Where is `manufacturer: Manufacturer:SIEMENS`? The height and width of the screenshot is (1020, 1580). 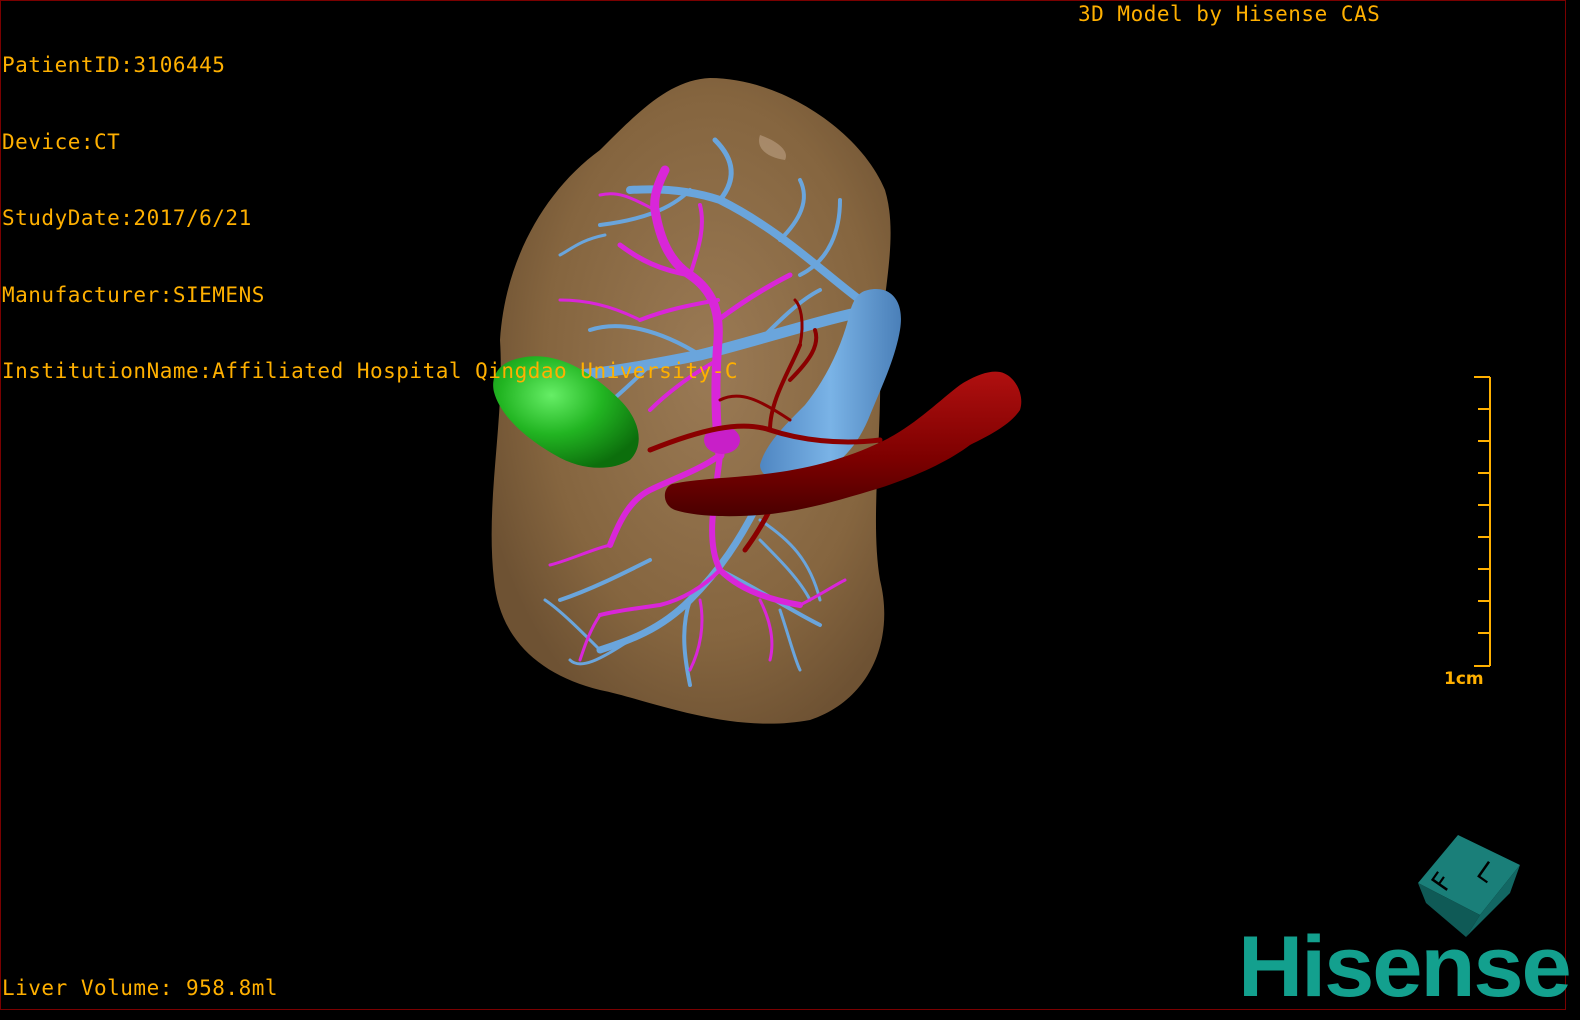
manufacturer: Manufacturer:SIEMENS is located at coordinates (133, 294).